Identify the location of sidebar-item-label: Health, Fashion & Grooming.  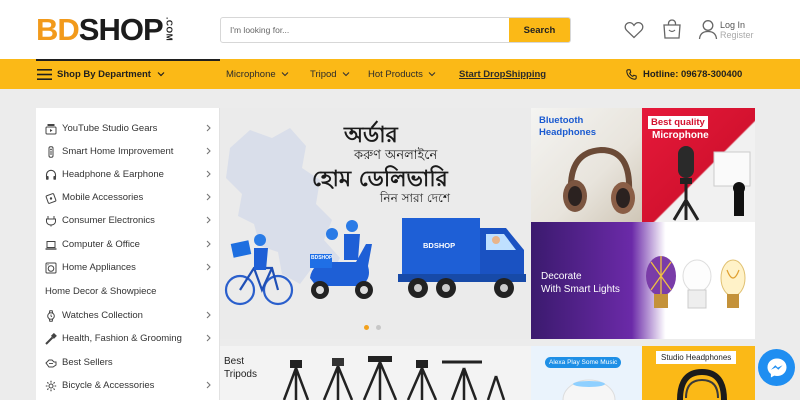
(122, 338).